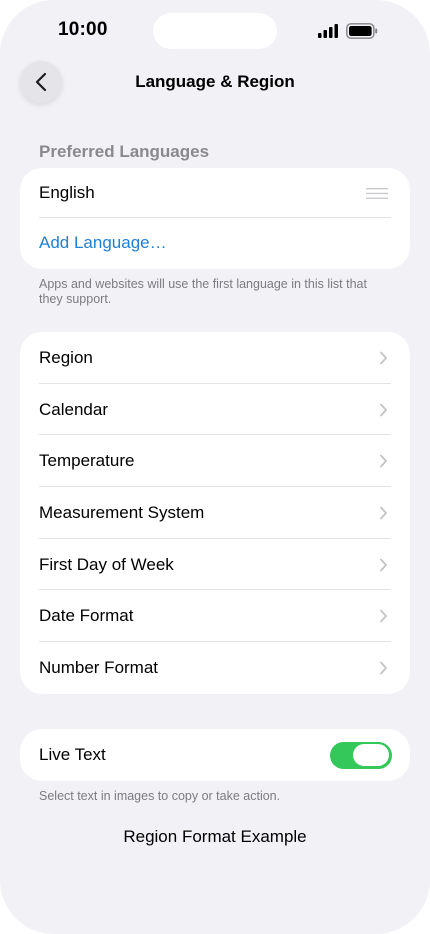 Image resolution: width=430 pixels, height=934 pixels. What do you see at coordinates (215, 565) in the screenshot?
I see `settings-row-first-day-of-week: First Day of Week` at bounding box center [215, 565].